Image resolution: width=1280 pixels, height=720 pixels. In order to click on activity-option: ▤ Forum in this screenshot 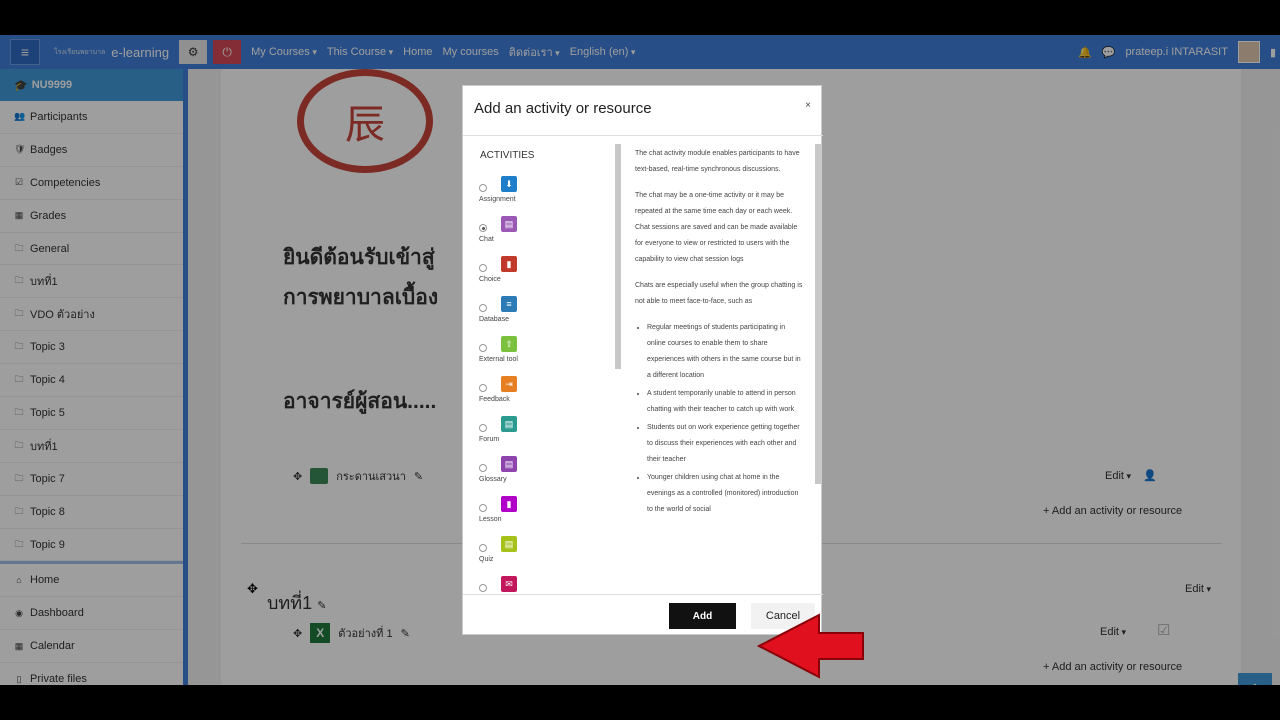, I will do `click(549, 436)`.